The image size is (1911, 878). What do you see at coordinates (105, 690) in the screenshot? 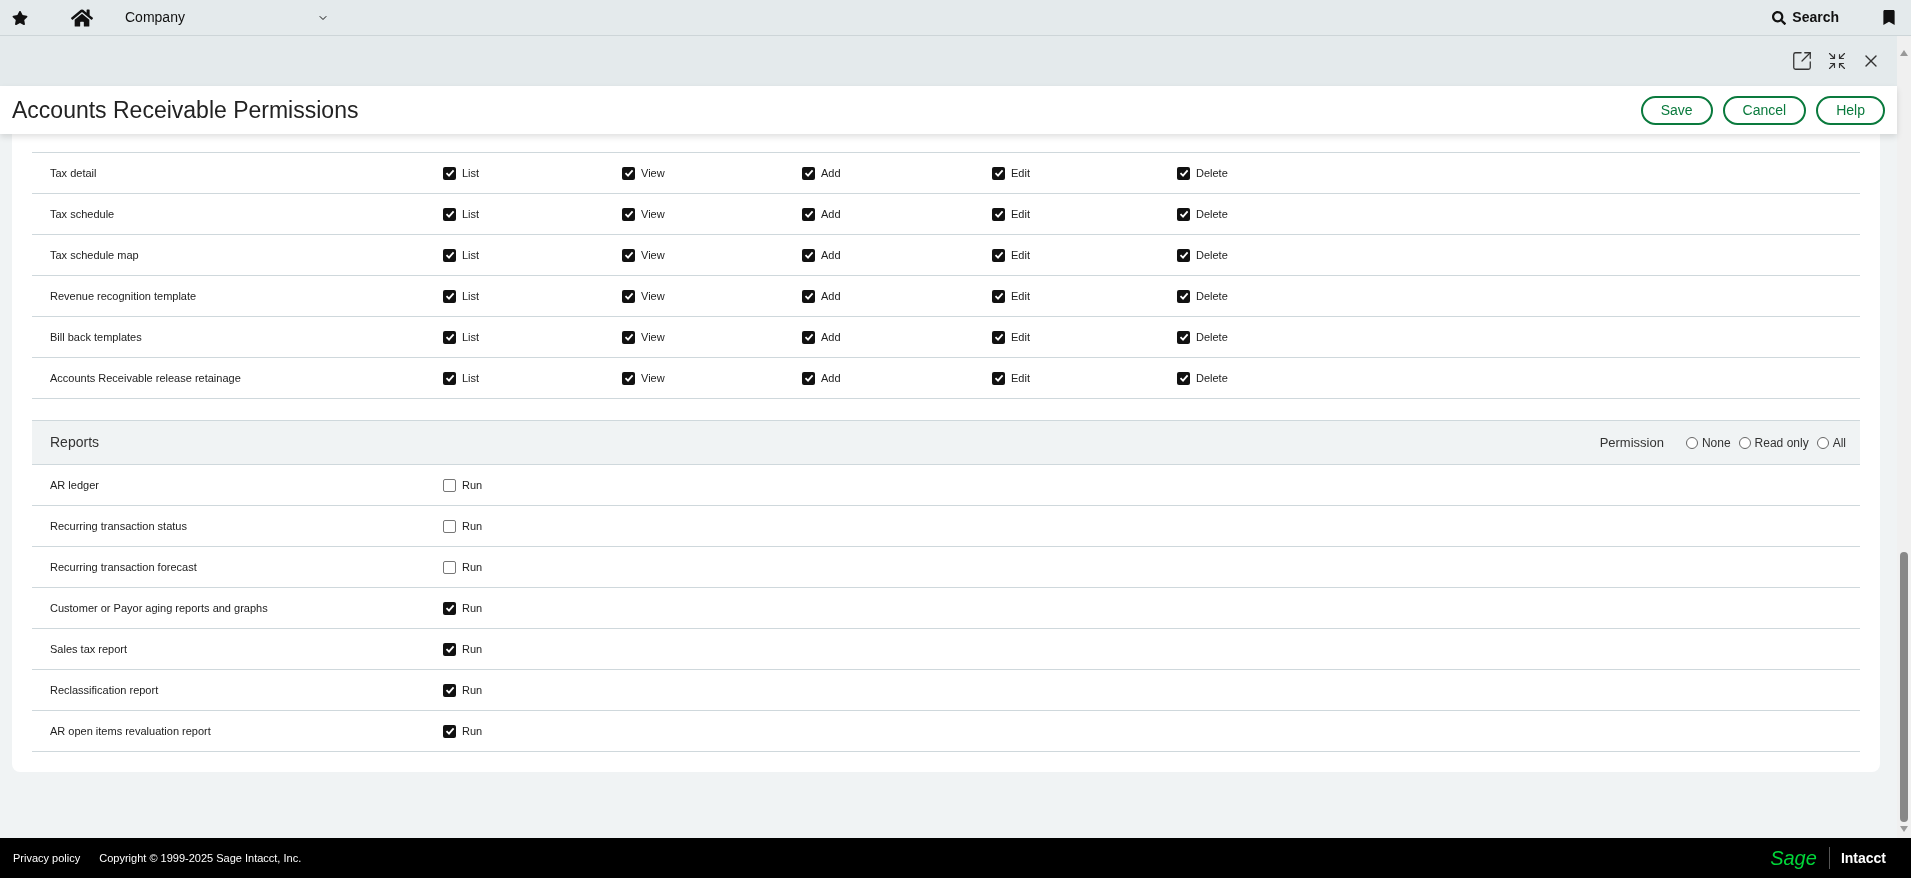
I see `permission-label: Reclassification report` at bounding box center [105, 690].